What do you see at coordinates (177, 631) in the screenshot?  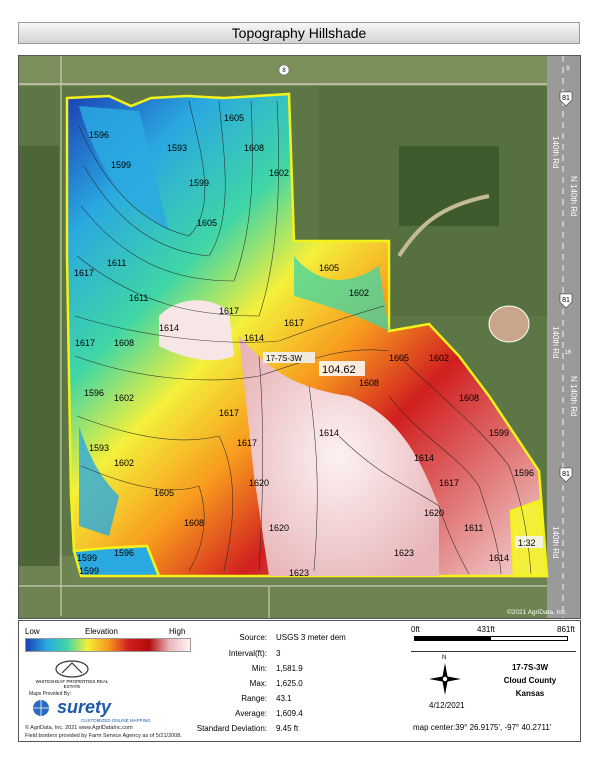 I see `elevation-high-label: High` at bounding box center [177, 631].